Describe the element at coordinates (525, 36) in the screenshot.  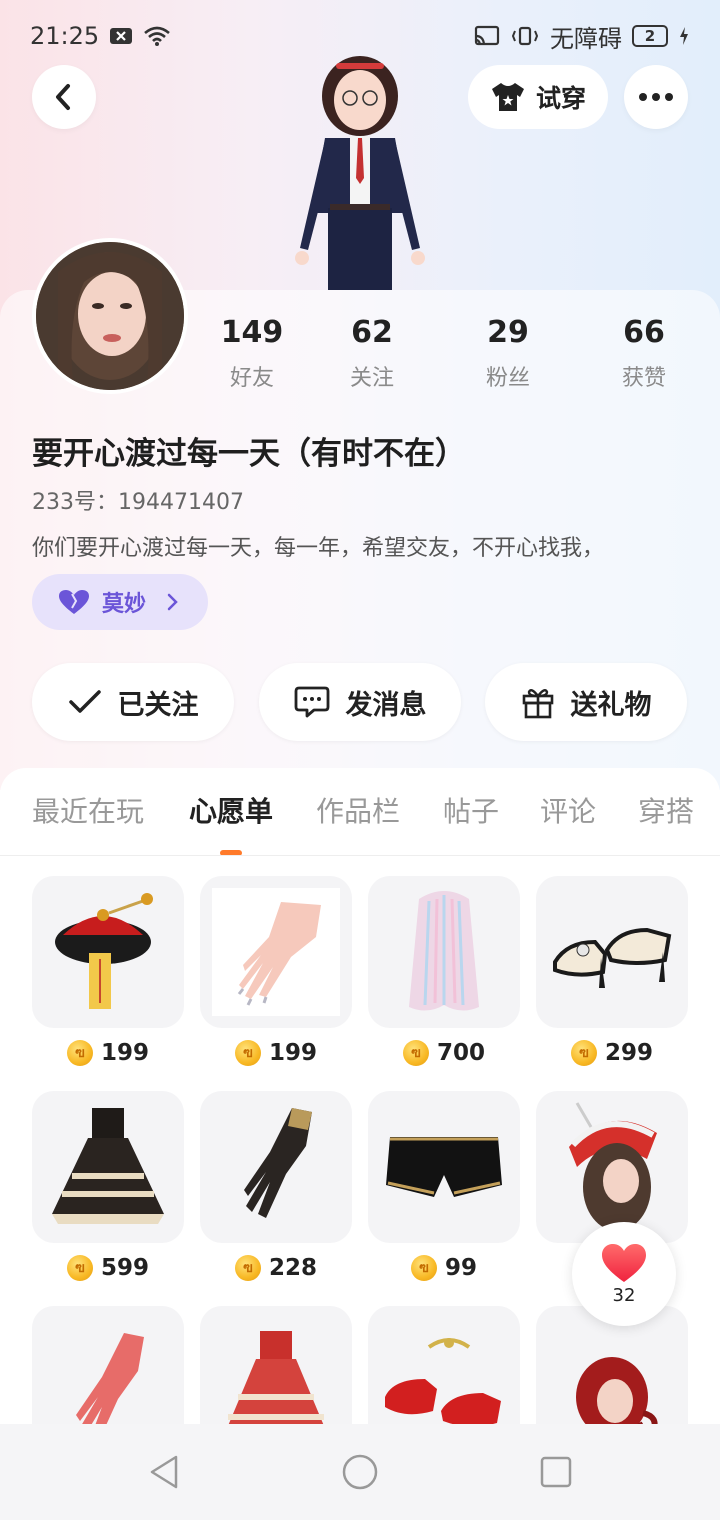
I see `vibrate-icon` at that location.